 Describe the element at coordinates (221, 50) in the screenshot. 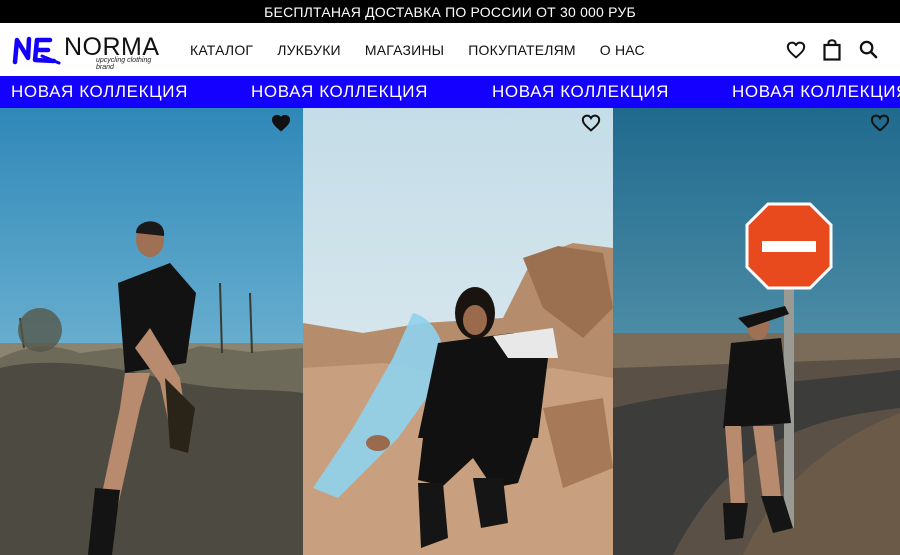

I see `nav-item-catalog: КАТАЛОГ` at that location.